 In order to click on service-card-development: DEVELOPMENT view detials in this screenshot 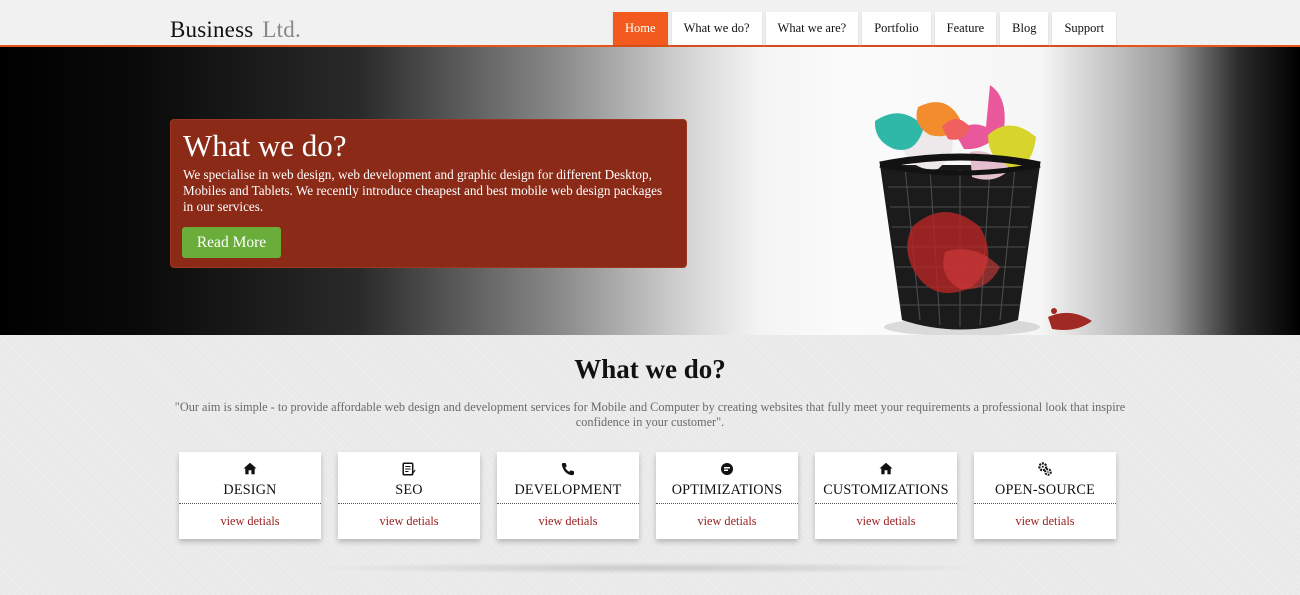, I will do `click(568, 495)`.